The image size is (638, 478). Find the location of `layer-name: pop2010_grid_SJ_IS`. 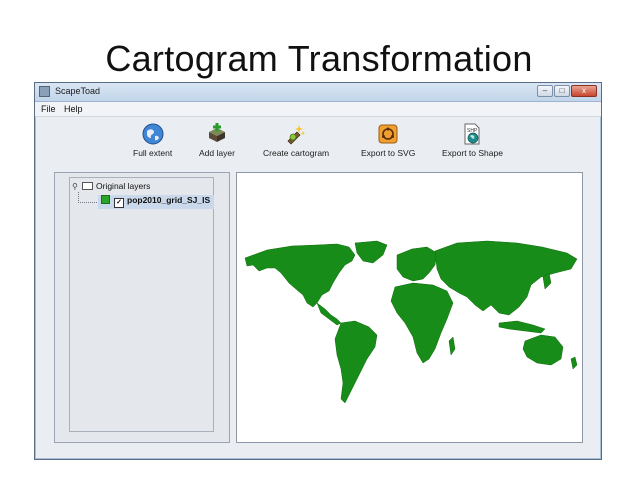

layer-name: pop2010_grid_SJ_IS is located at coordinates (169, 200).